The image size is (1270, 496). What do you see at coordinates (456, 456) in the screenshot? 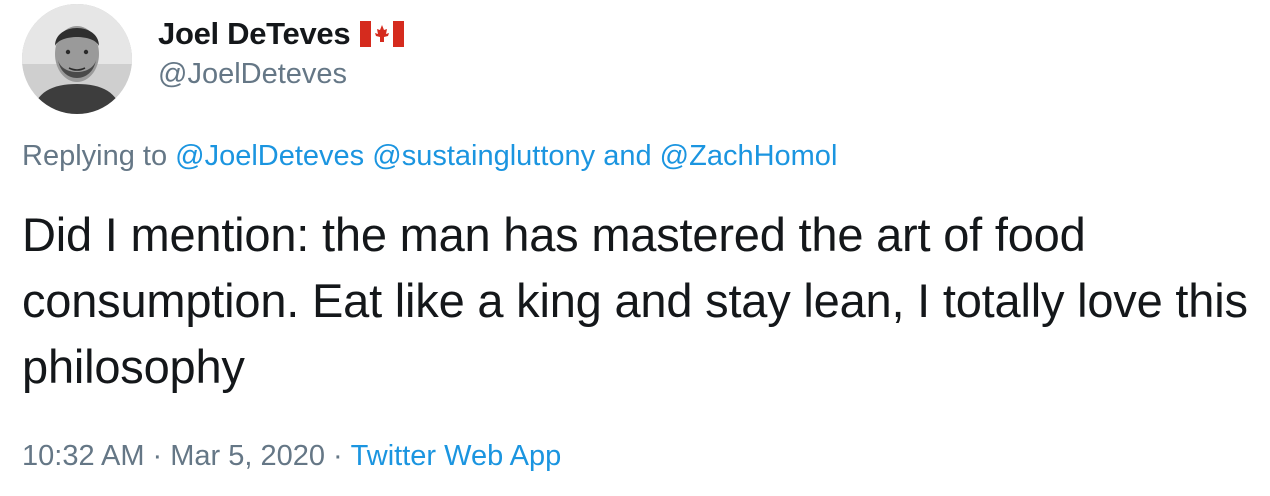
I see `tweet-source-link: Twitter Web App` at bounding box center [456, 456].